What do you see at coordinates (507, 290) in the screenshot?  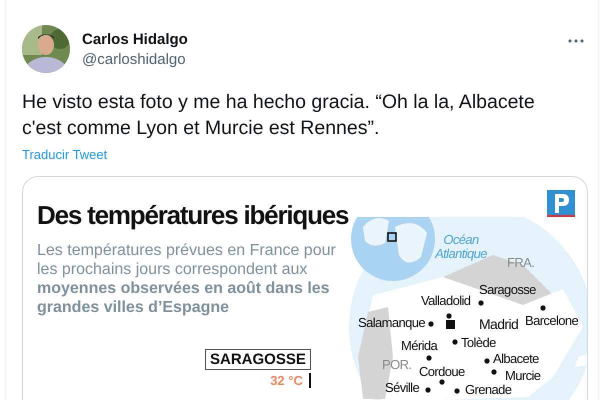 I see `city-label: Saragosse` at bounding box center [507, 290].